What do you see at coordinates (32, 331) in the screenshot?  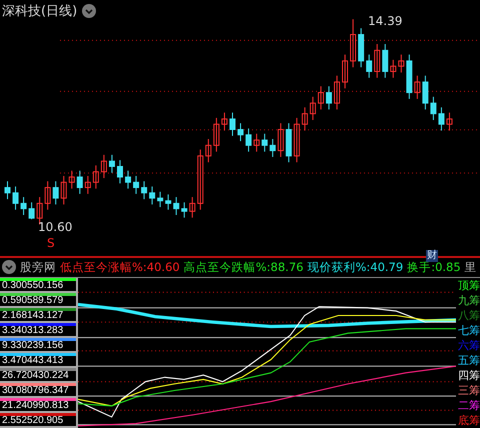 I see `band-value: 3.340313.283` at bounding box center [32, 331].